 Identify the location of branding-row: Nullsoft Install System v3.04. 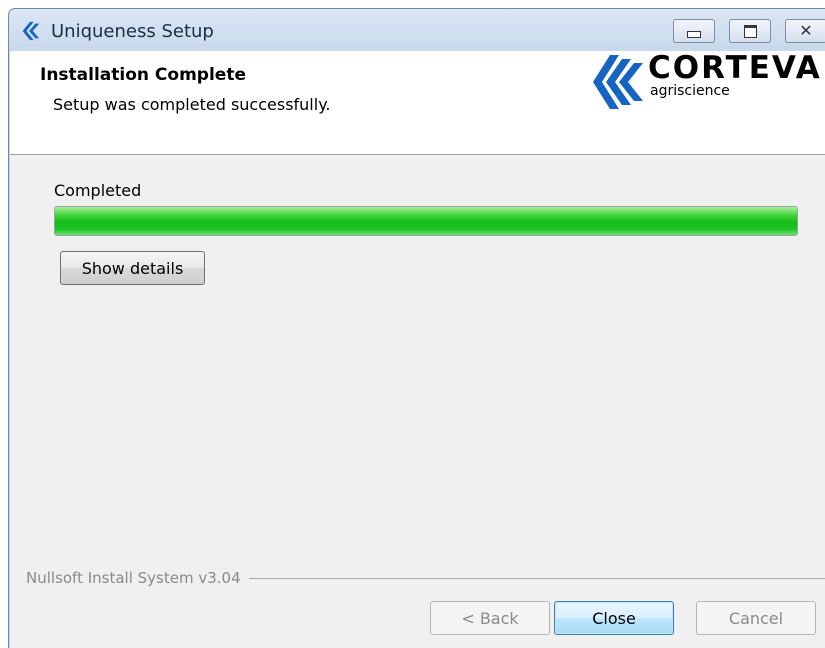
(425, 578).